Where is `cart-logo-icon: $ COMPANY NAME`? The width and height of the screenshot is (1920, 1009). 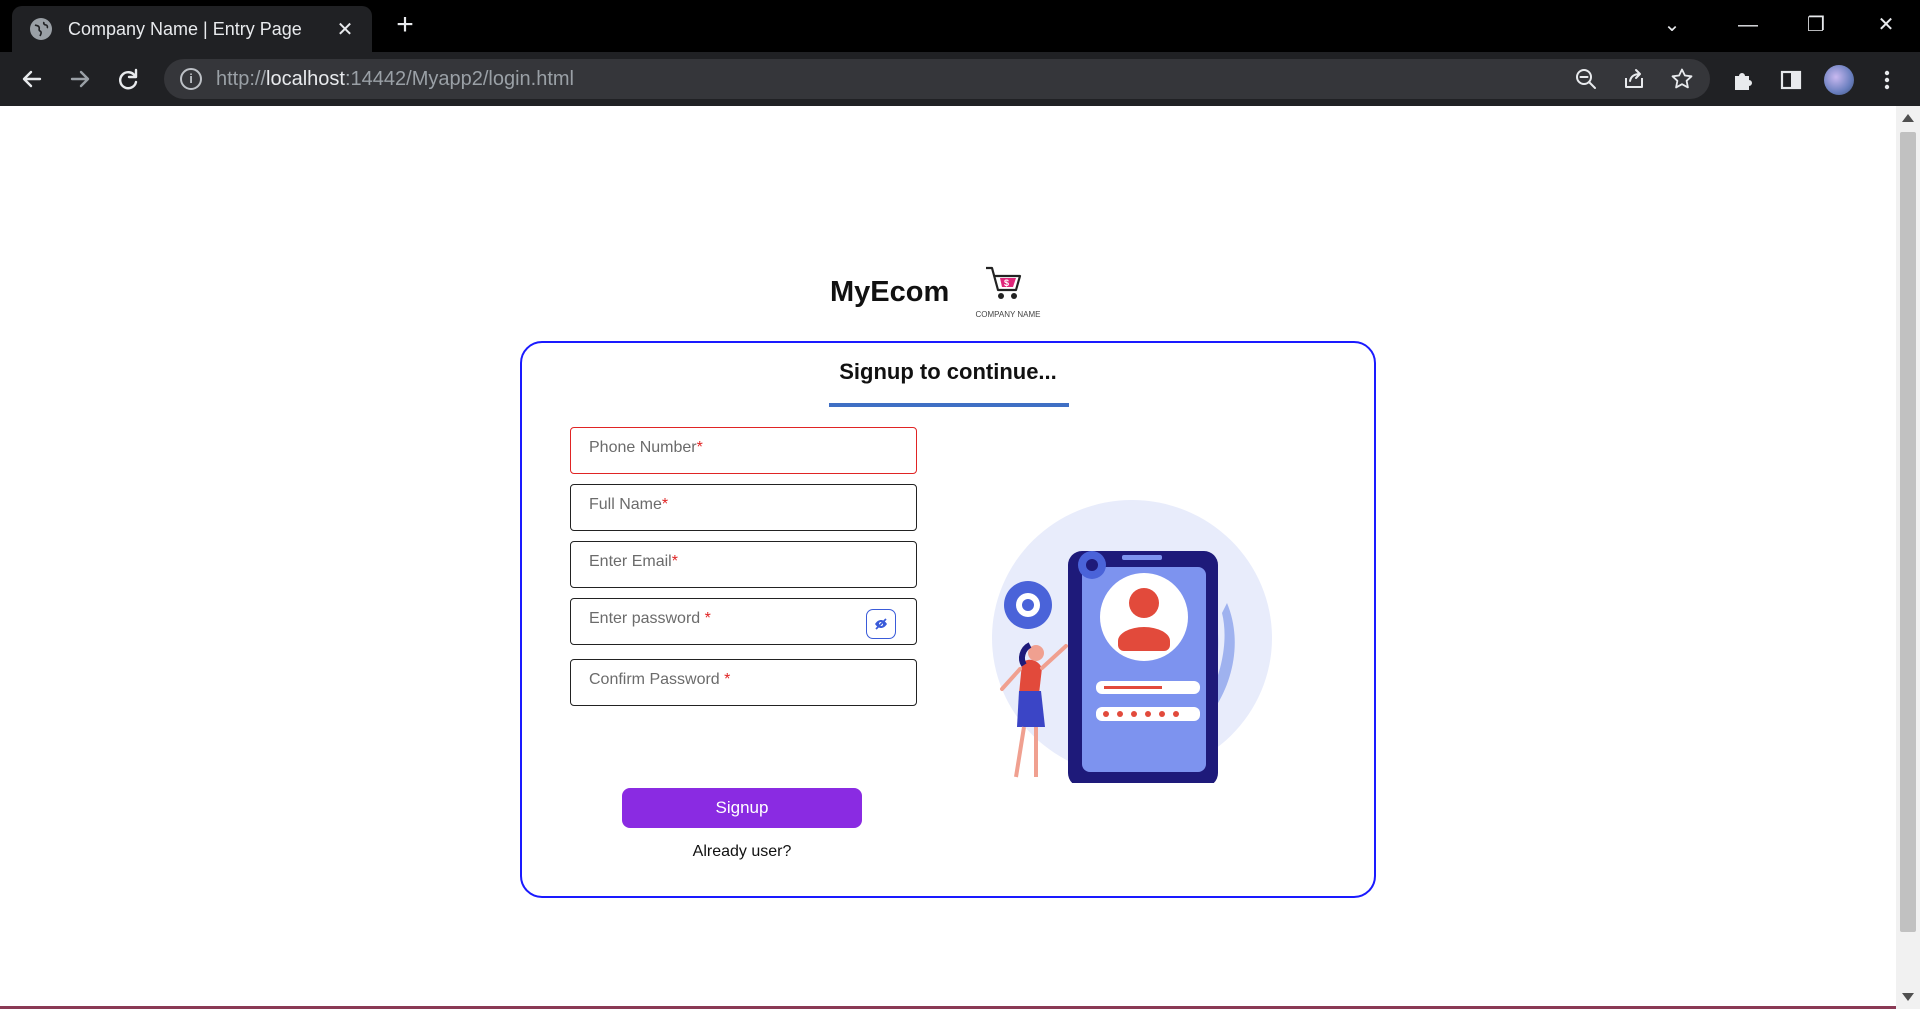 cart-logo-icon: $ COMPANY NAME is located at coordinates (1008, 294).